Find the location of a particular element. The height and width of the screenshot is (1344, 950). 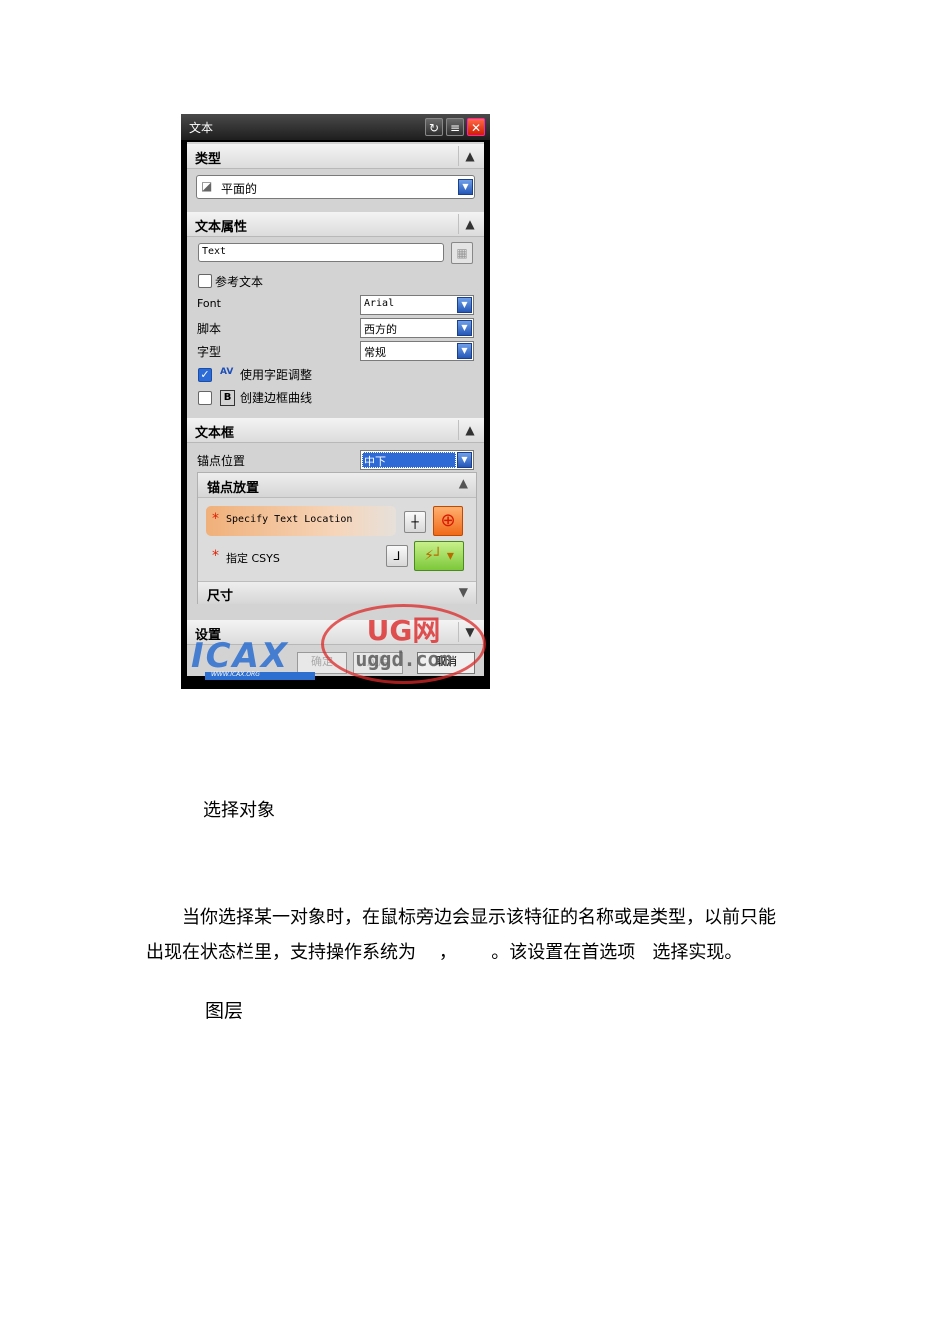

icax-logo-bar: WWW.ICAX.ORG is located at coordinates (260, 675).